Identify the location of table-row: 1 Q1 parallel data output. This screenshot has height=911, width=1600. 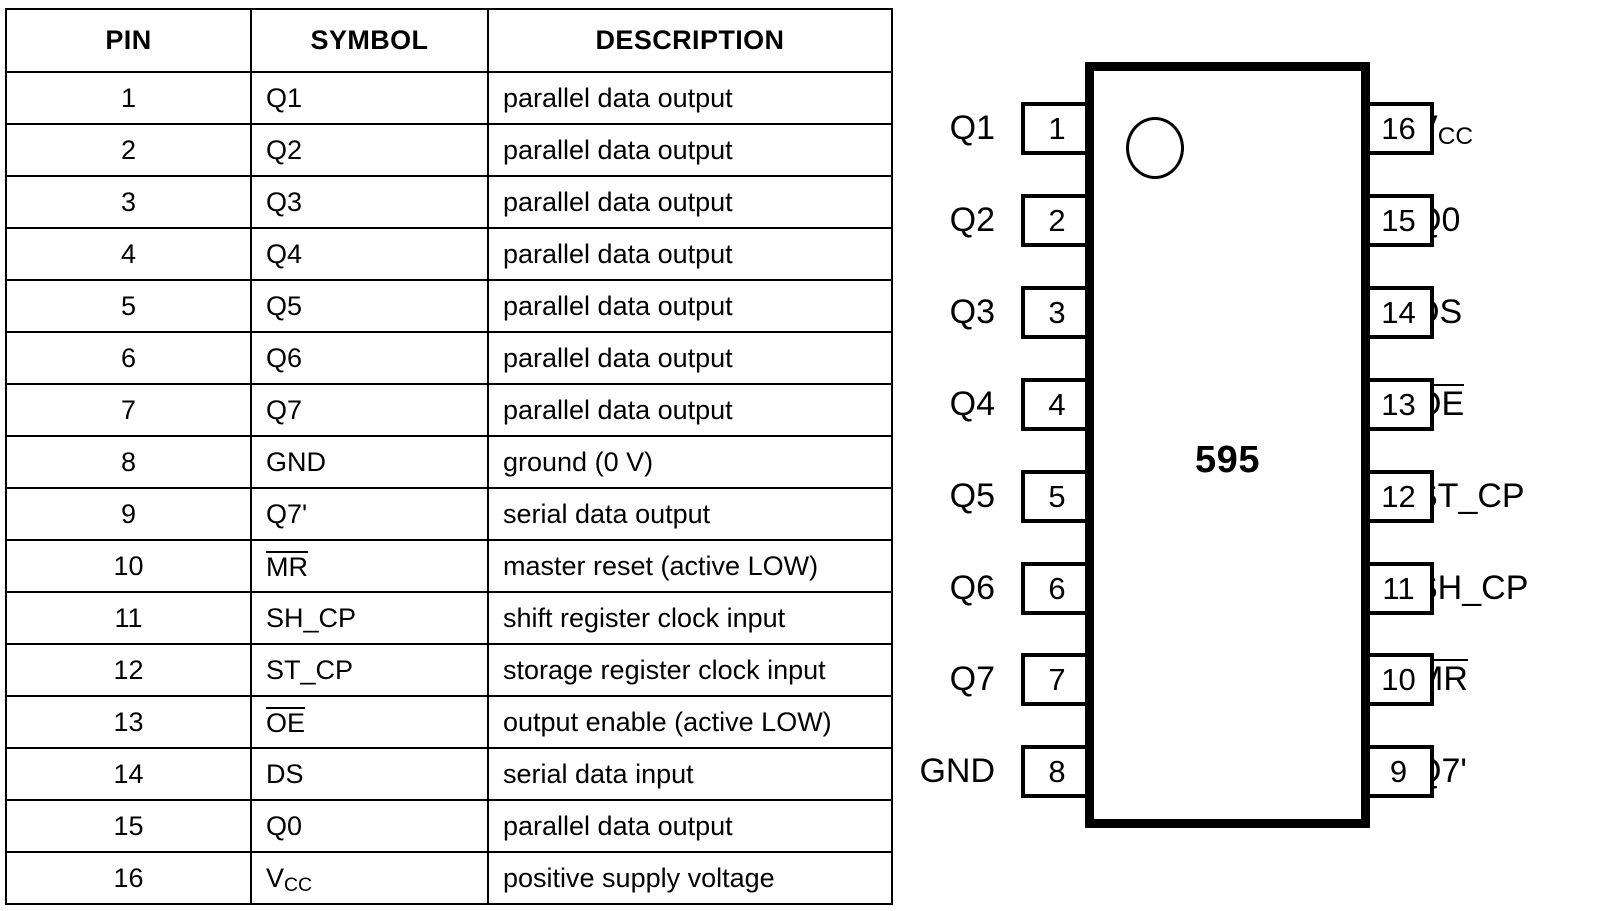
(449, 98).